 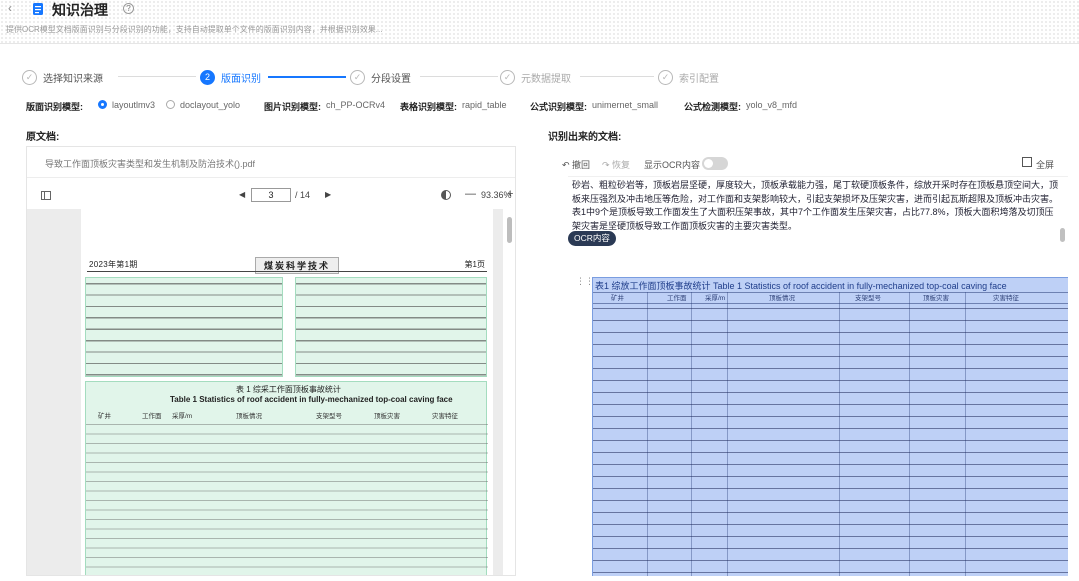 What do you see at coordinates (446, 195) in the screenshot?
I see `contrast-icon` at bounding box center [446, 195].